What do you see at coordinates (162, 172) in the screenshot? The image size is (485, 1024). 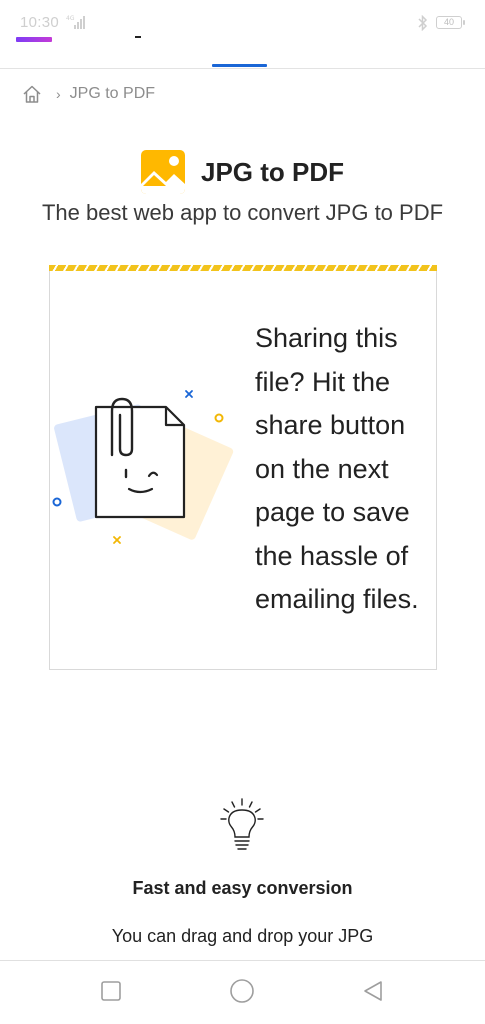 I see `image-icon` at bounding box center [162, 172].